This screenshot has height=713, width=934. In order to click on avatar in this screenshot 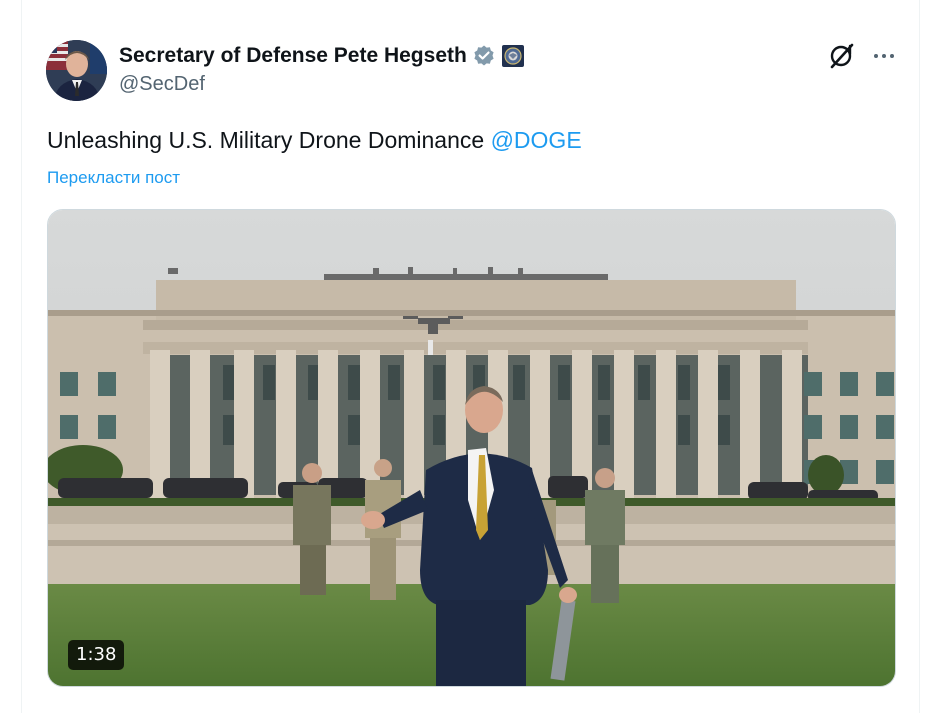, I will do `click(76, 70)`.